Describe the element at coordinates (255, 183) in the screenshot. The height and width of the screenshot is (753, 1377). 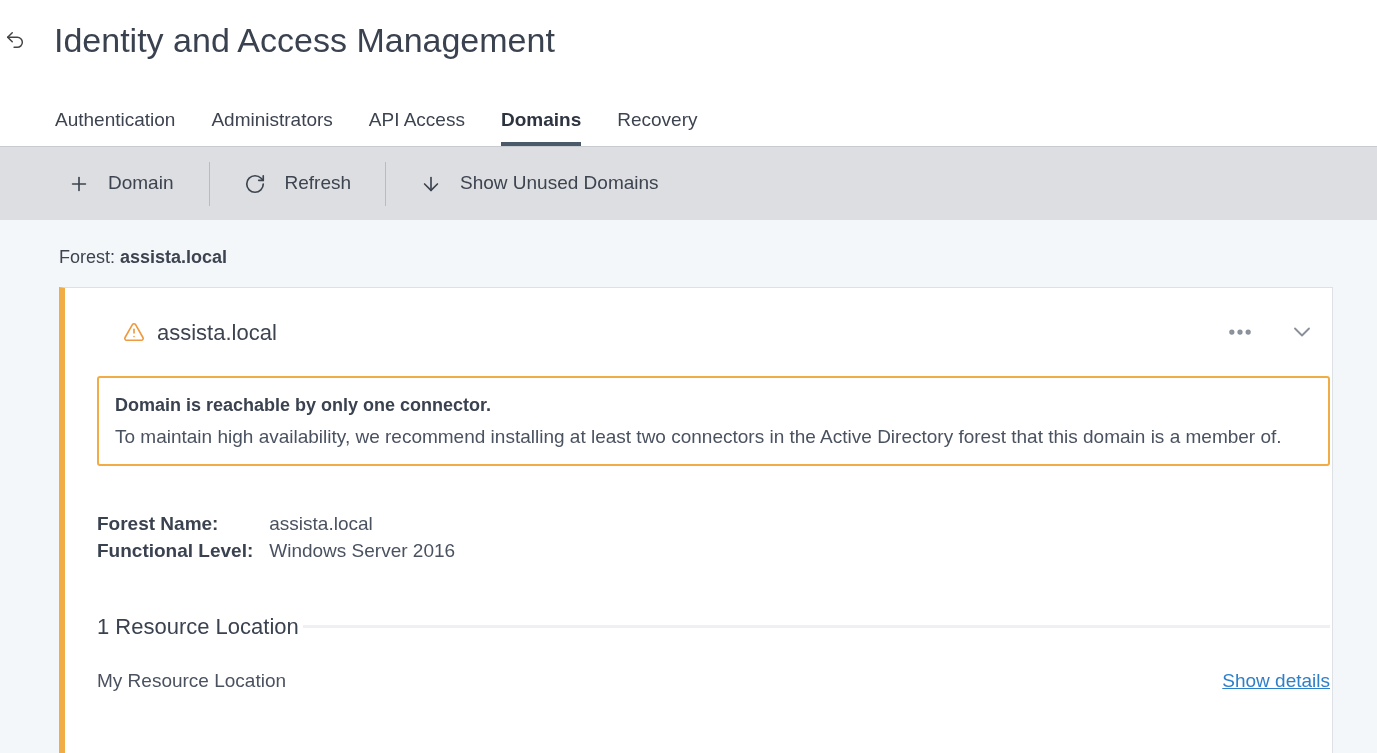
I see `refresh-icon` at that location.